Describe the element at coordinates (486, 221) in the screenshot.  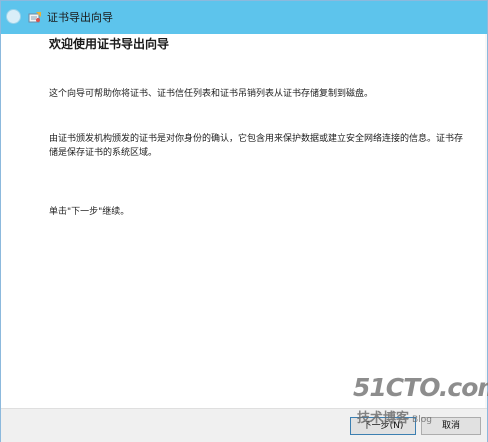
I see `right-edge-divider` at that location.